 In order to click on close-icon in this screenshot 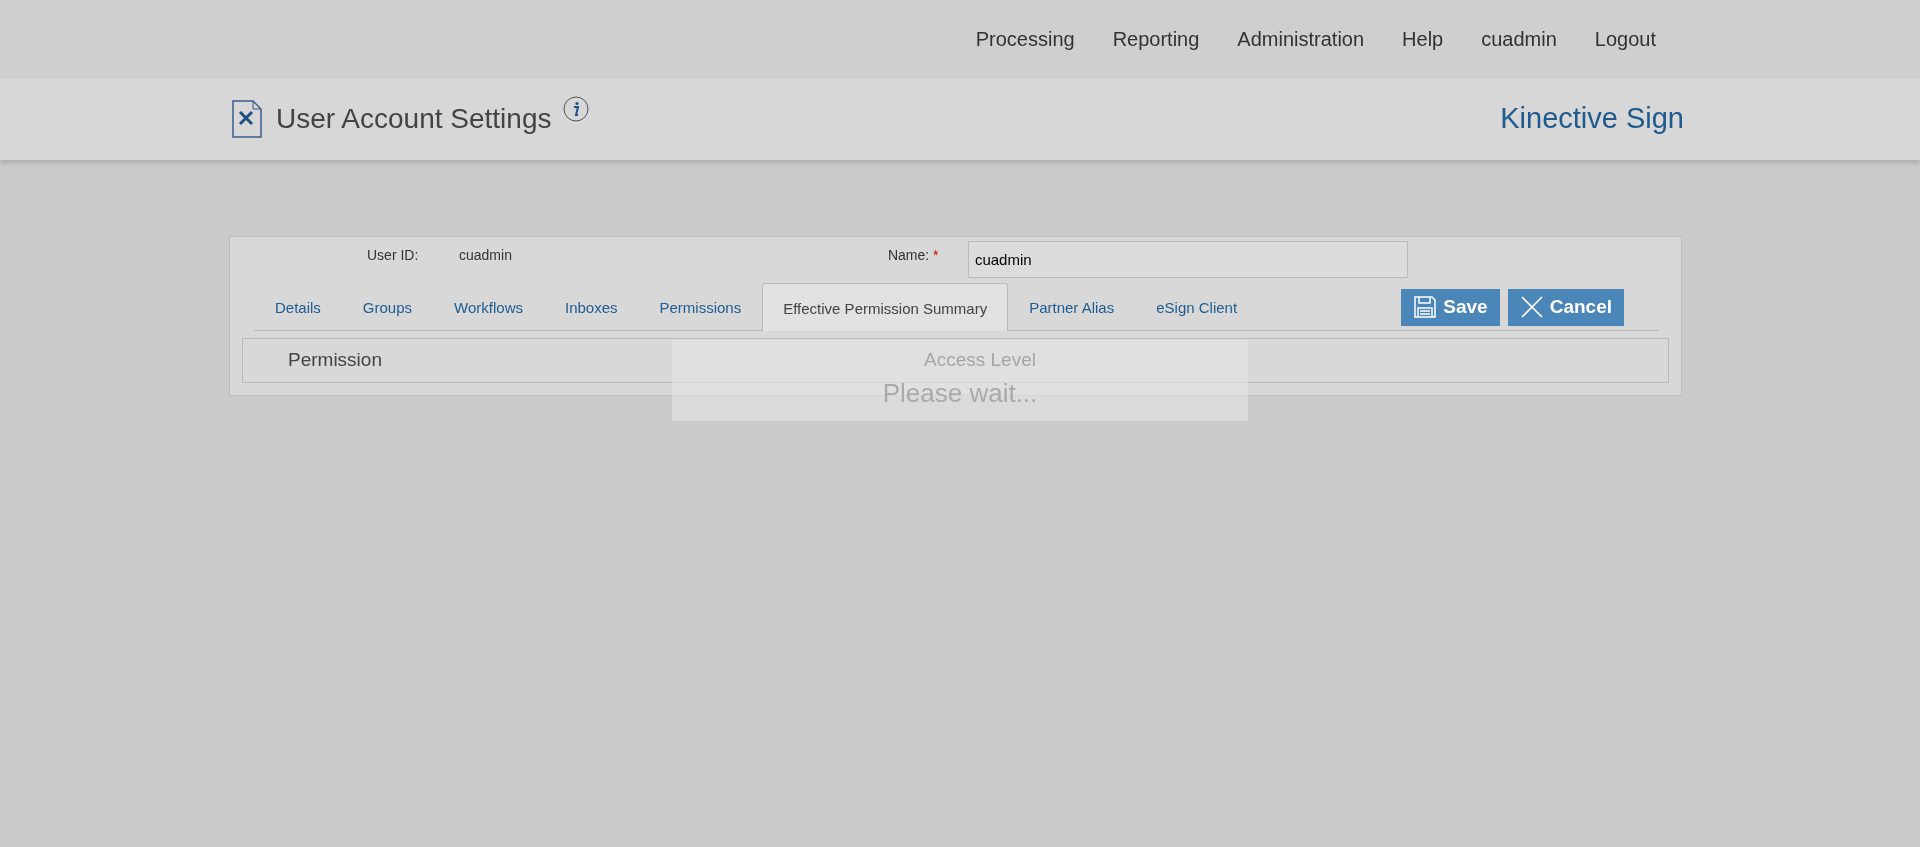, I will do `click(1531, 307)`.